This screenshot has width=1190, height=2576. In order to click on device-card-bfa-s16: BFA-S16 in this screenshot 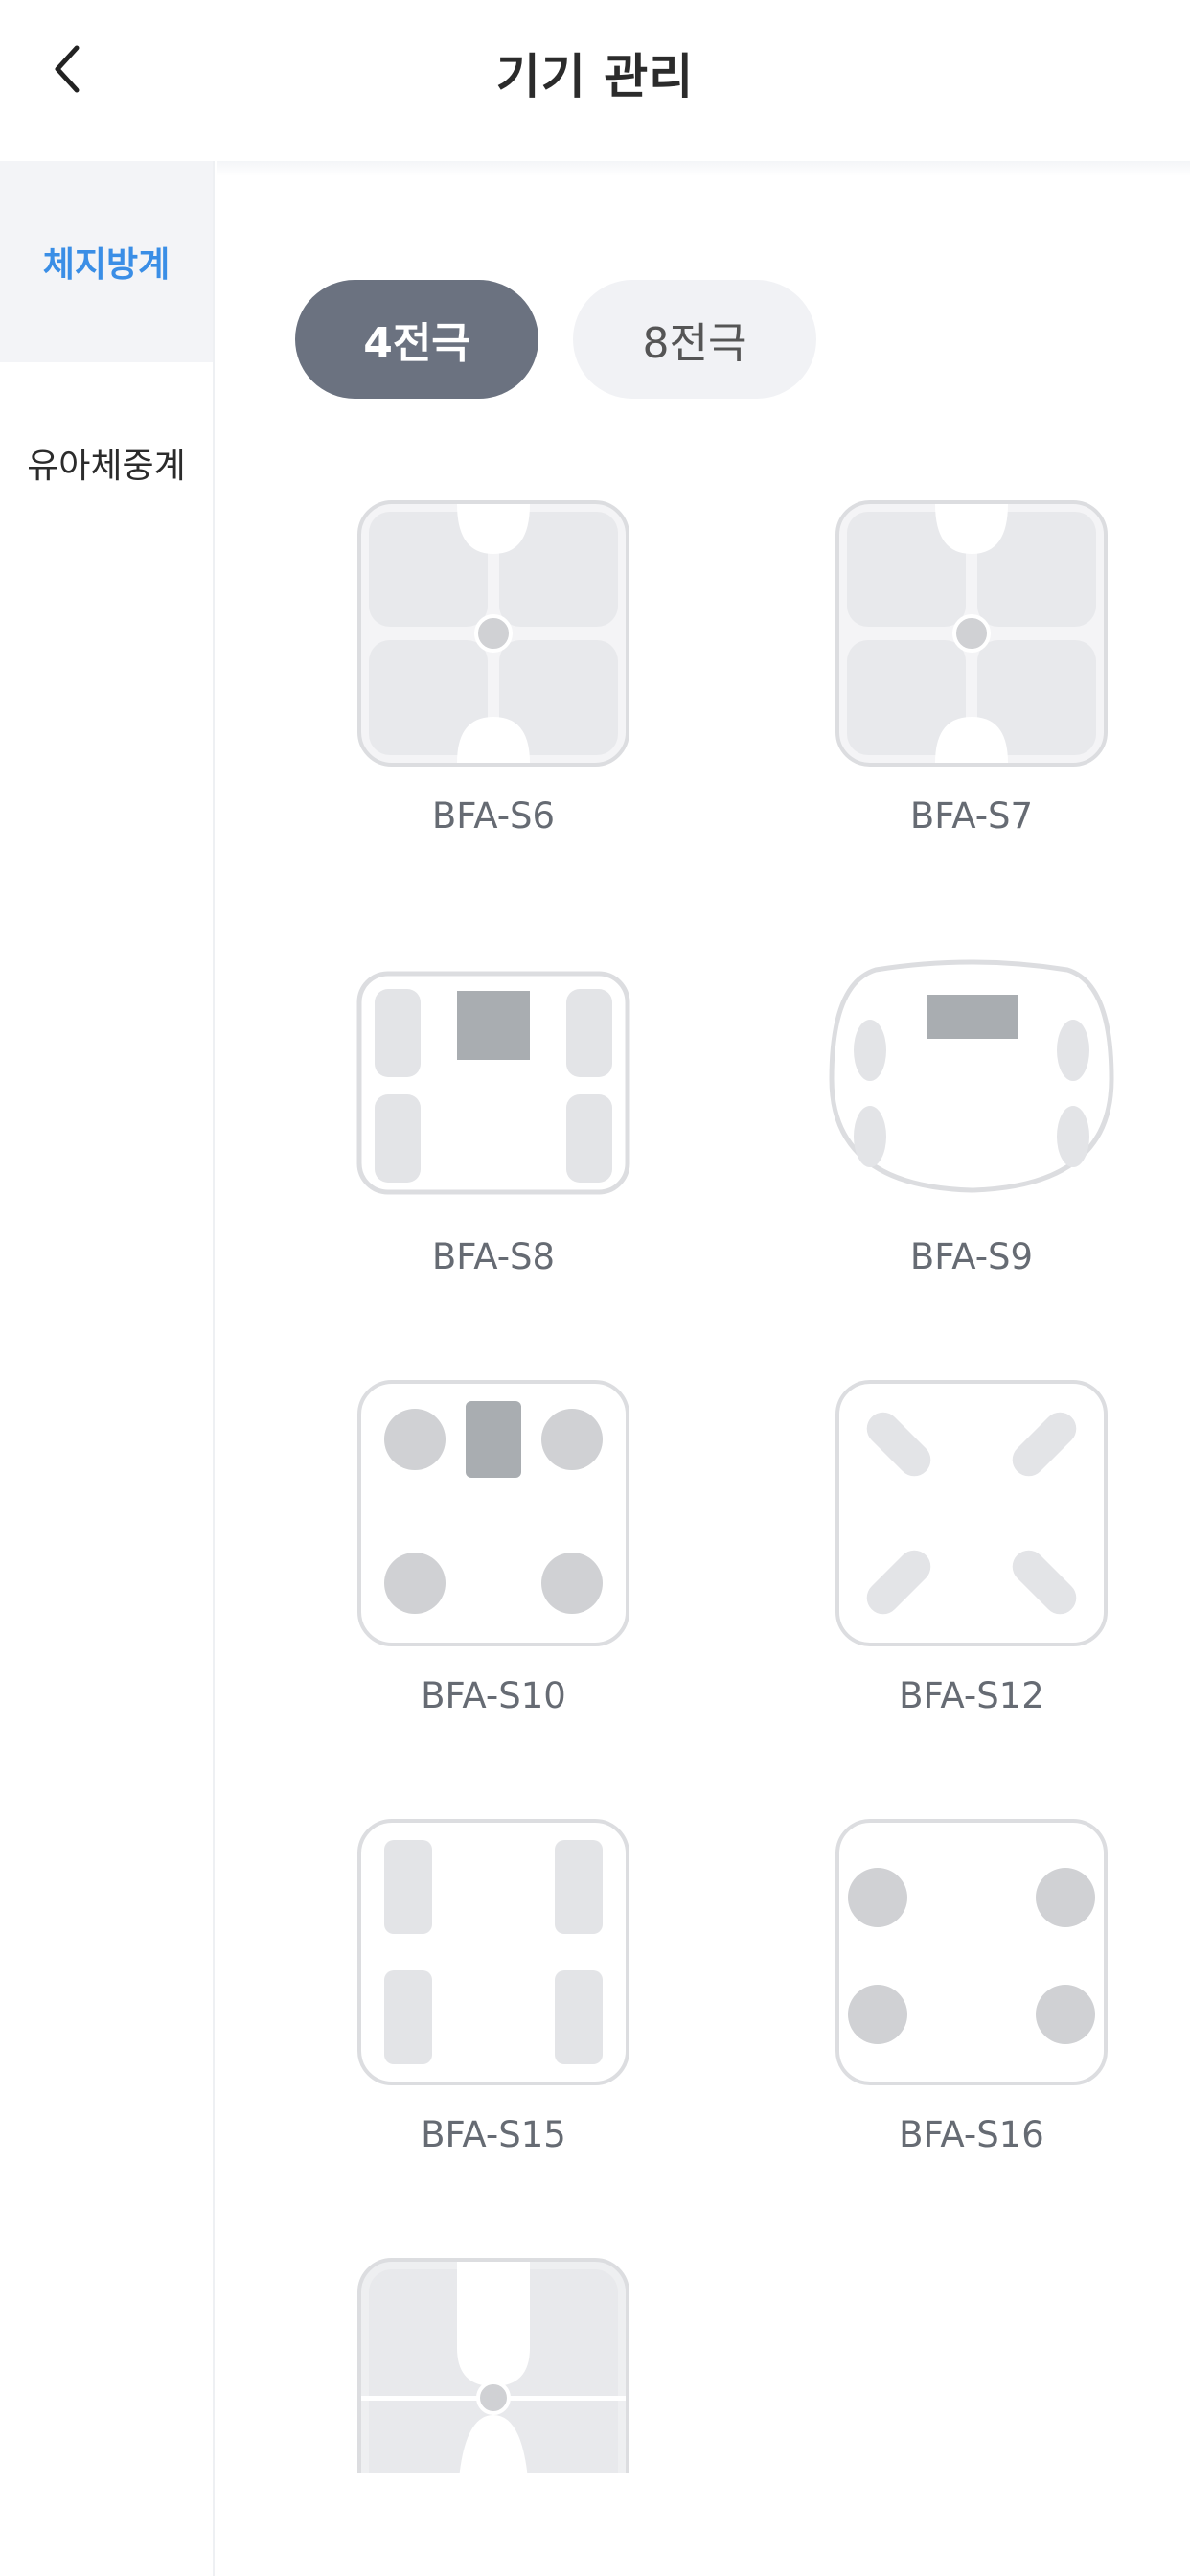, I will do `click(972, 1984)`.